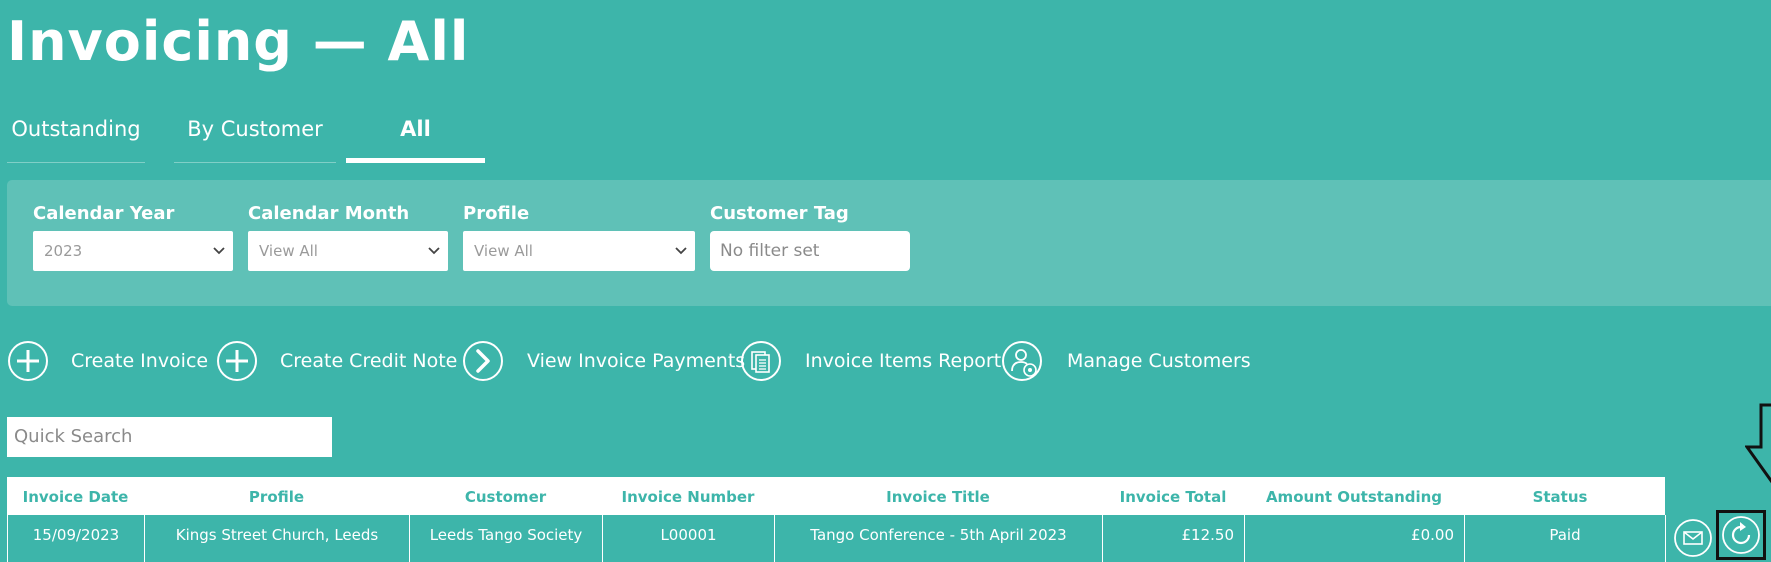  Describe the element at coordinates (761, 361) in the screenshot. I see `document-stack-icon` at that location.